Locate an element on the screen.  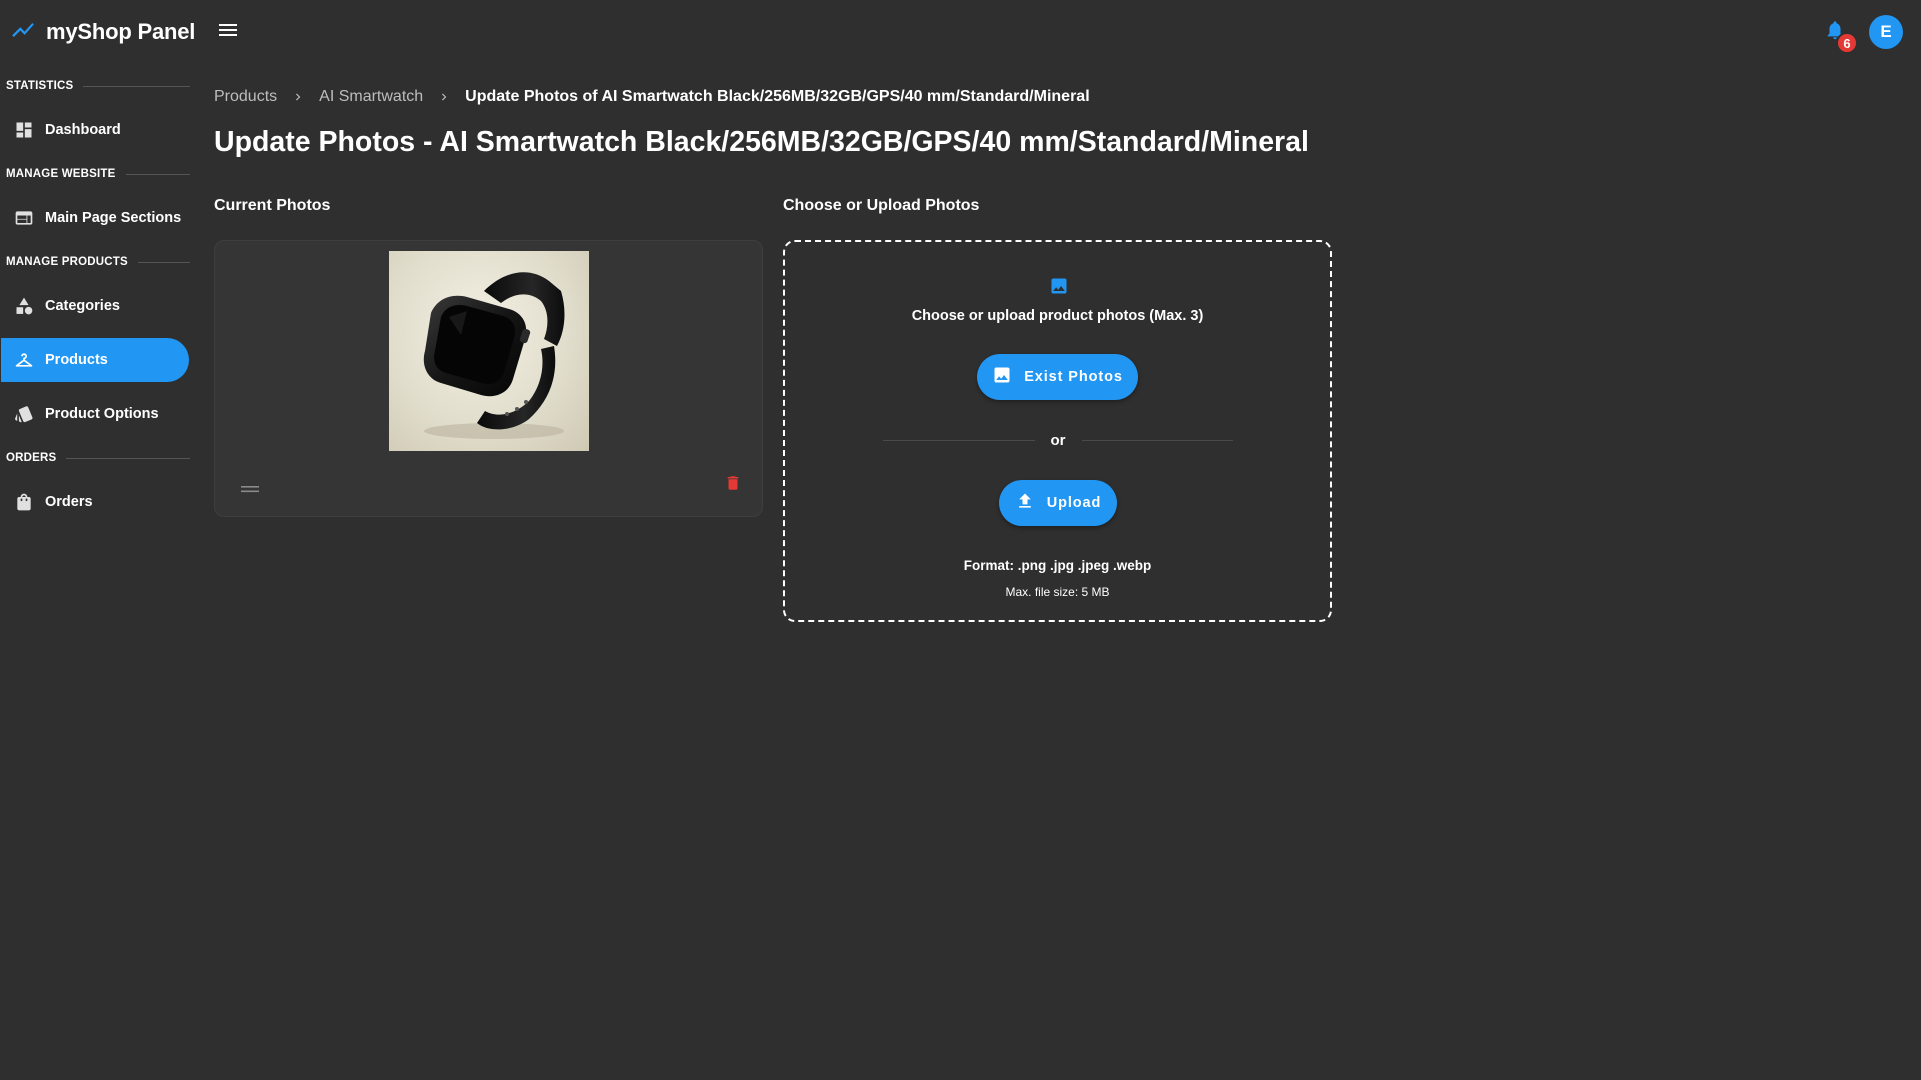
sidebar-section-manage-website: MANAGE WEBSITE is located at coordinates (95, 174).